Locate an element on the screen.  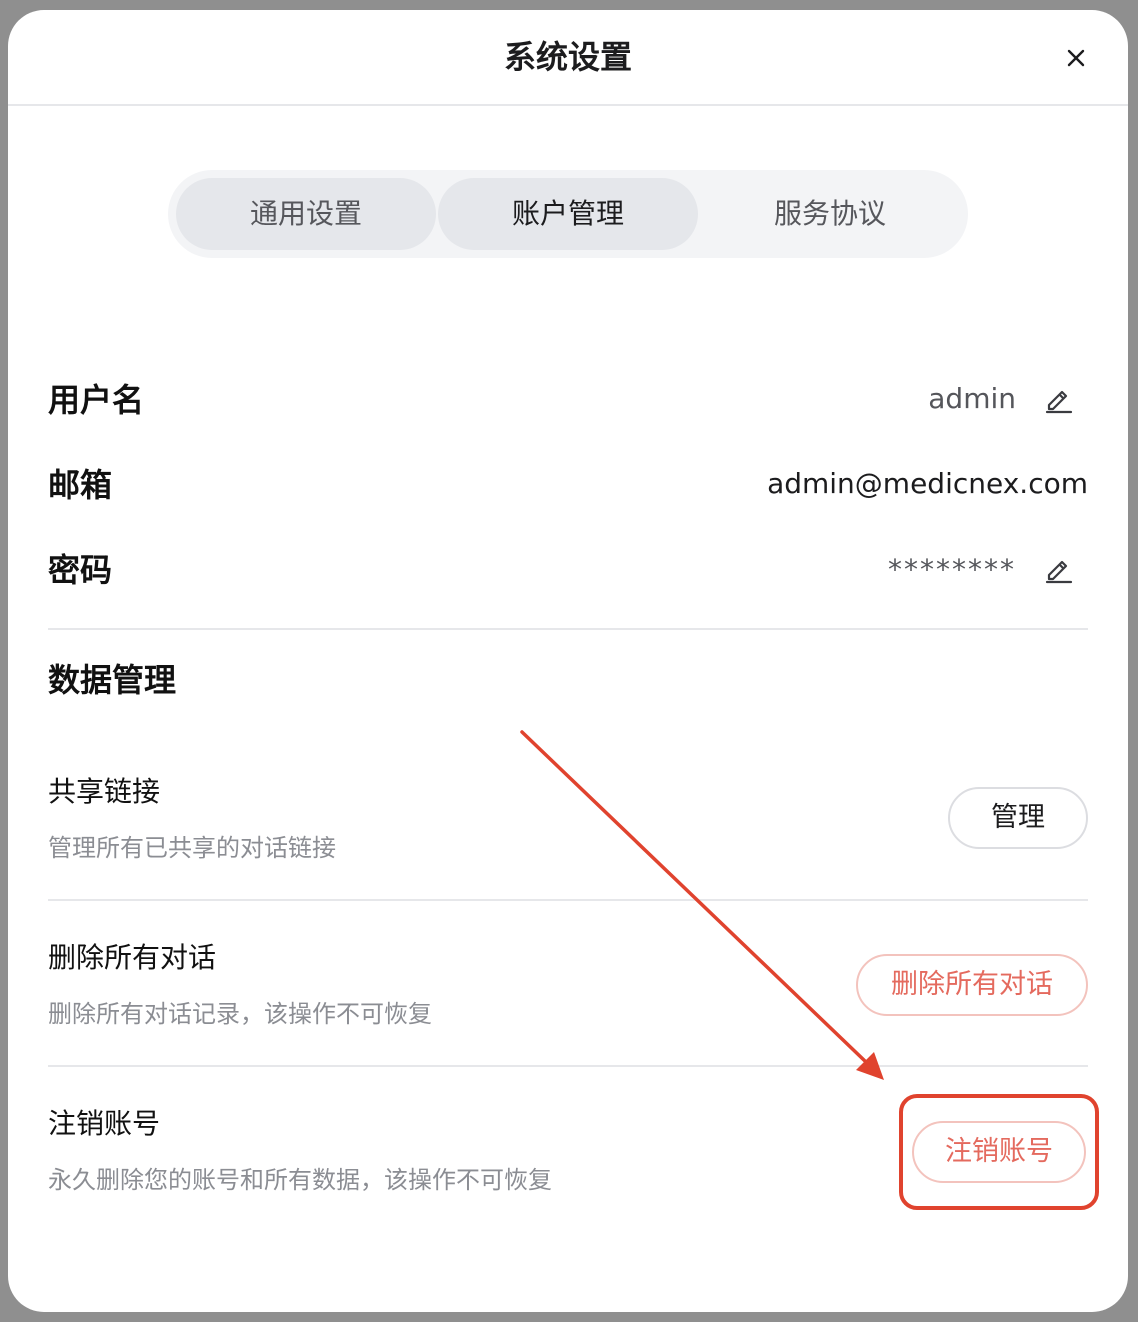
delete-chats-desc: 删除所有对话记录，该操作不可恢复 is located at coordinates (240, 1014).